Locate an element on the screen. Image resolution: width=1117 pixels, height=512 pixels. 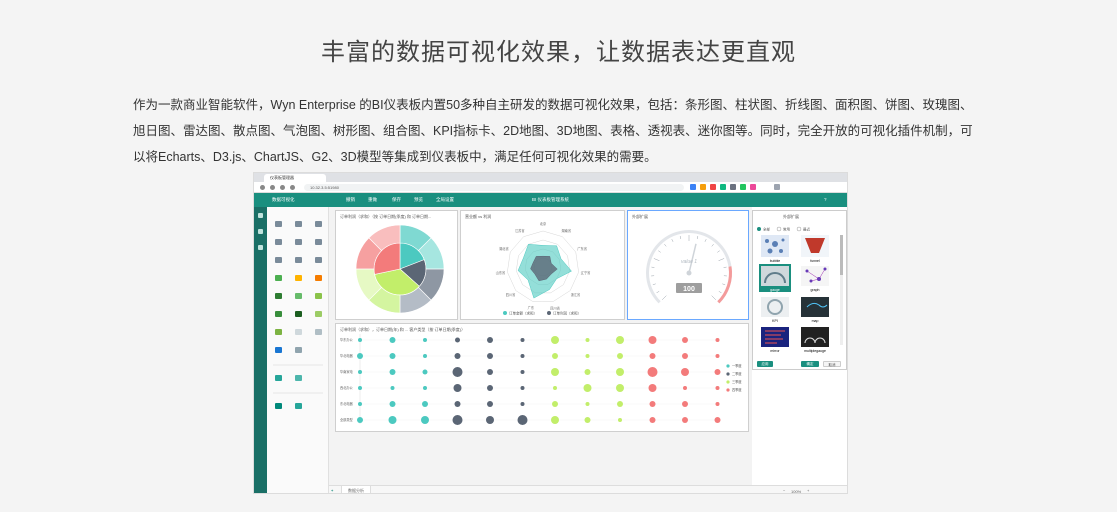
address-bar: 10.32.3.5:51980 is located at coordinates (494, 187).